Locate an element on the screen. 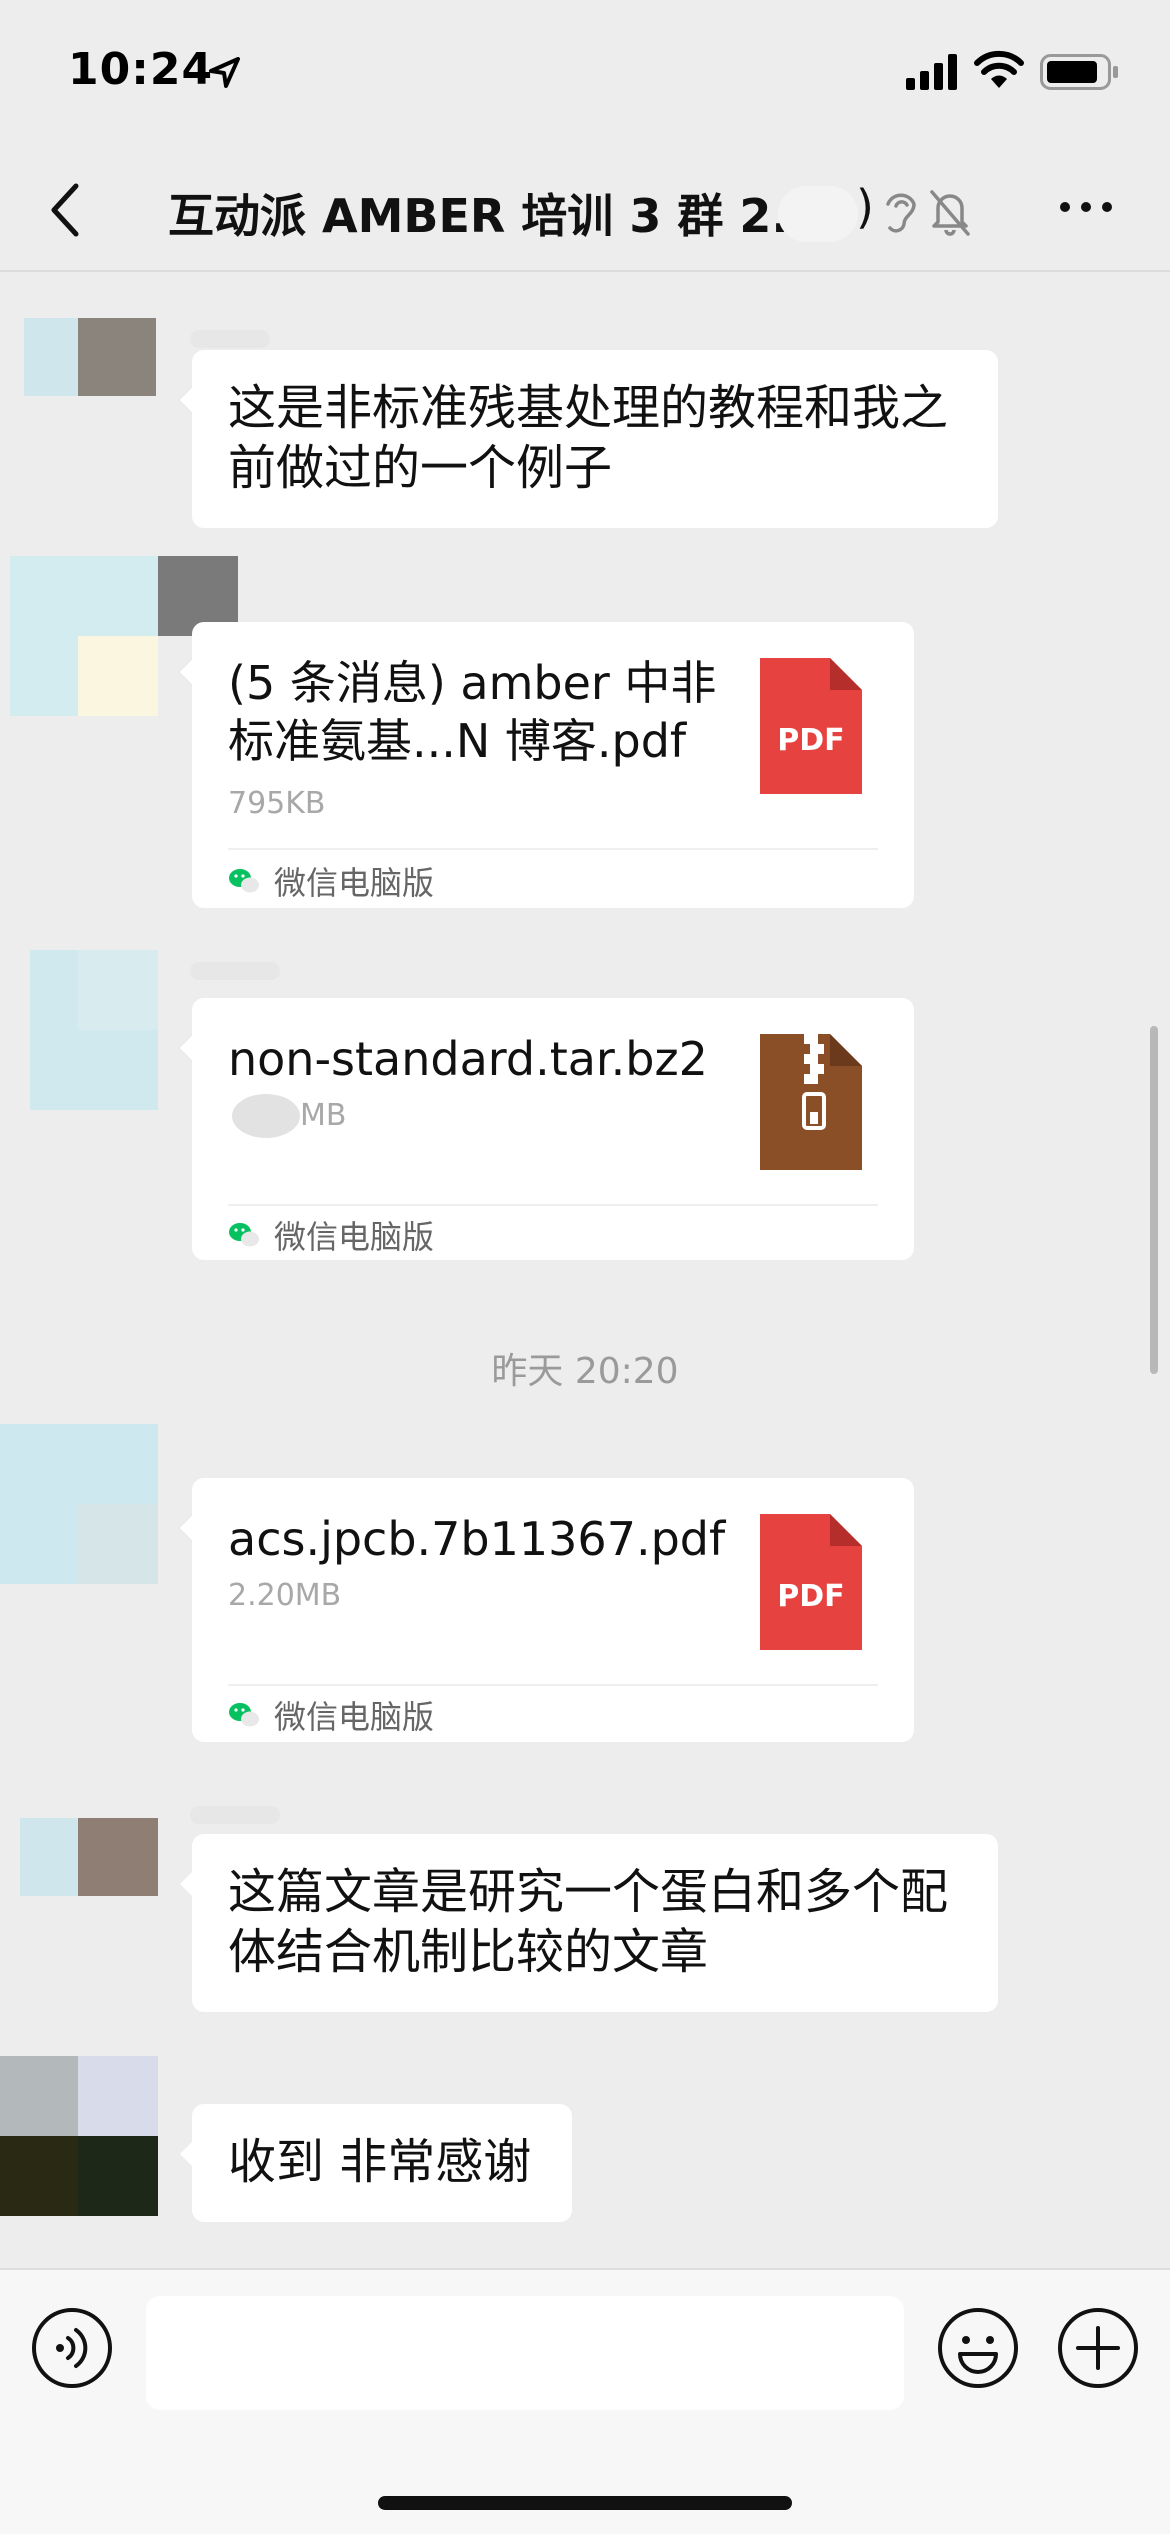  ear-mode-icon is located at coordinates (901, 213).